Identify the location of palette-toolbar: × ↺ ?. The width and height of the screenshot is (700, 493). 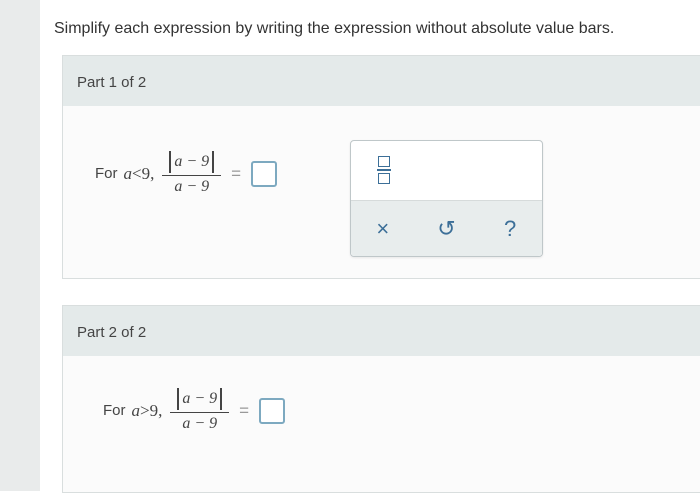
(446, 228).